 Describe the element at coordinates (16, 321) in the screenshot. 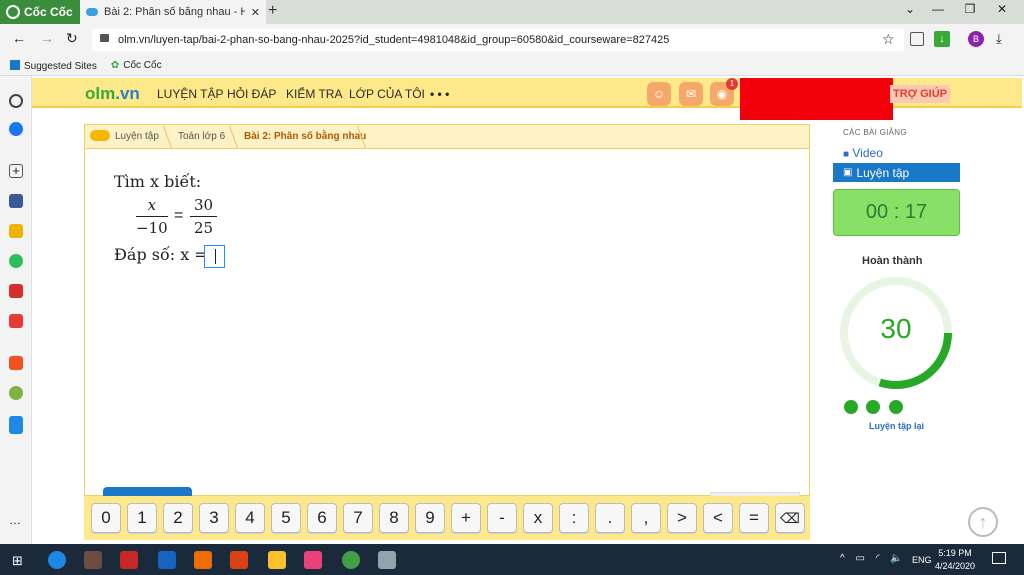

I see `youtube-icon` at that location.